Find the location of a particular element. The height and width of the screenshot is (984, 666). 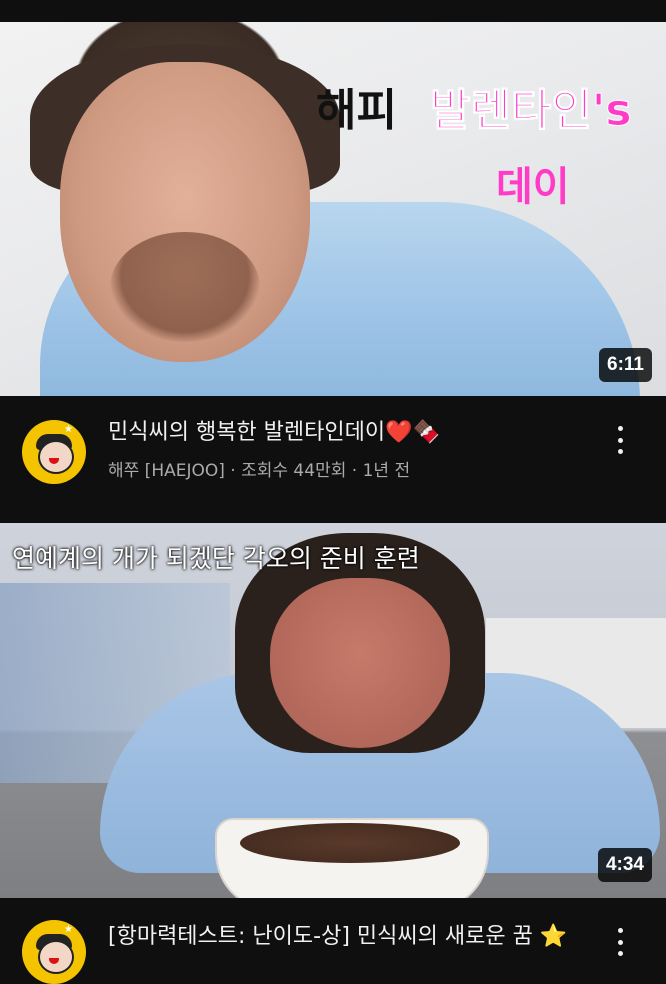

upload-age: 1년 전 is located at coordinates (386, 471).